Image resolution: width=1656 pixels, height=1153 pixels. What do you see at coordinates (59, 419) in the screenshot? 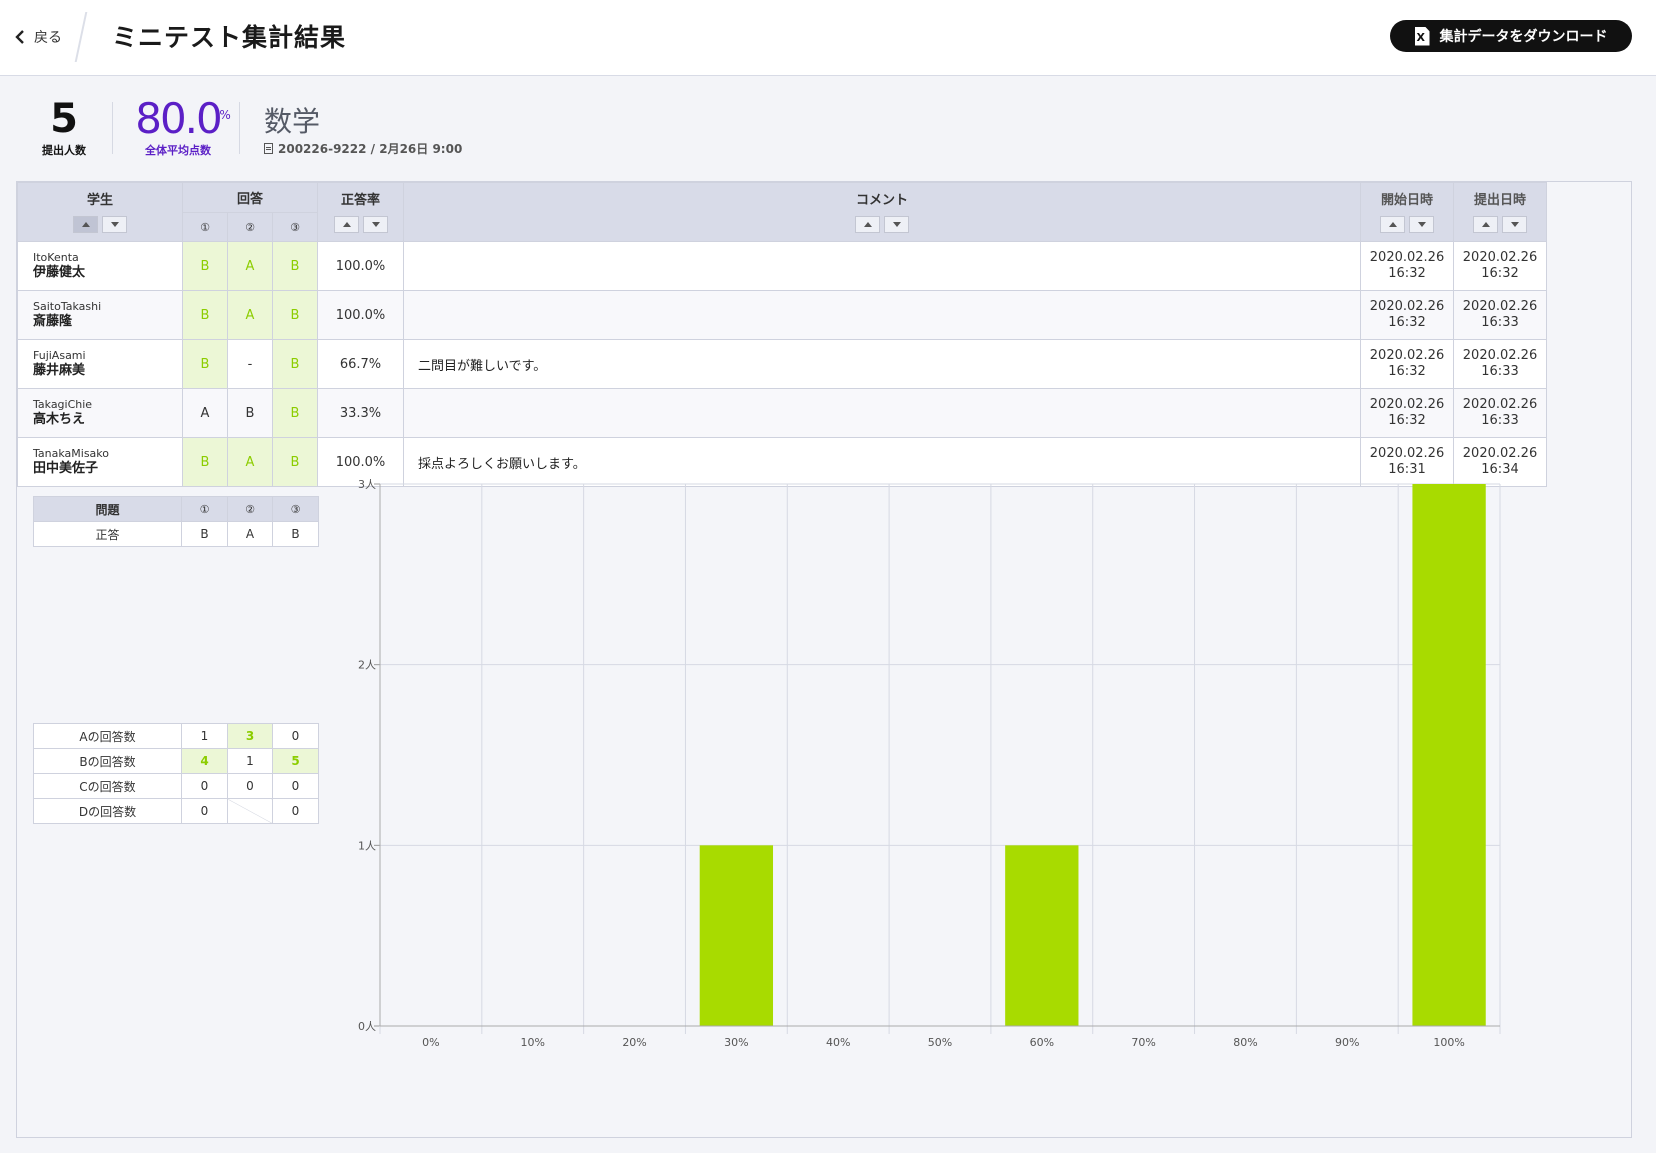
I see `student-name: 高木ちえ` at bounding box center [59, 419].